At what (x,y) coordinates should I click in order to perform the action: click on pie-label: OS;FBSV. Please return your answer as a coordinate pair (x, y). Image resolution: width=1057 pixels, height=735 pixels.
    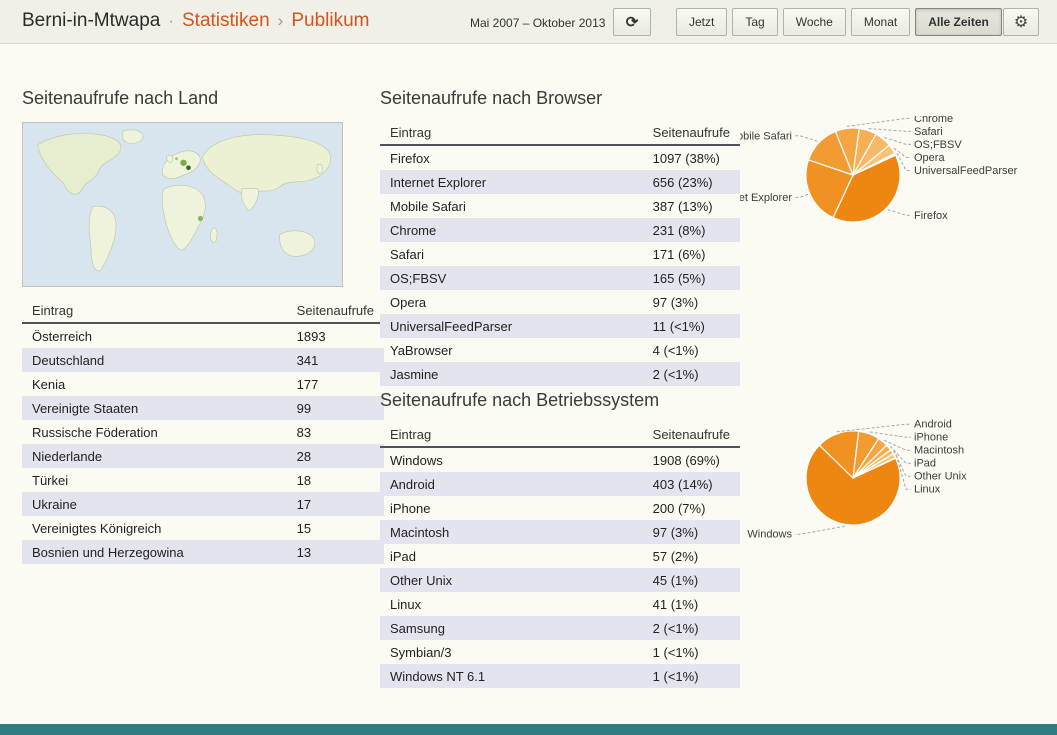
    Looking at the image, I should click on (938, 145).